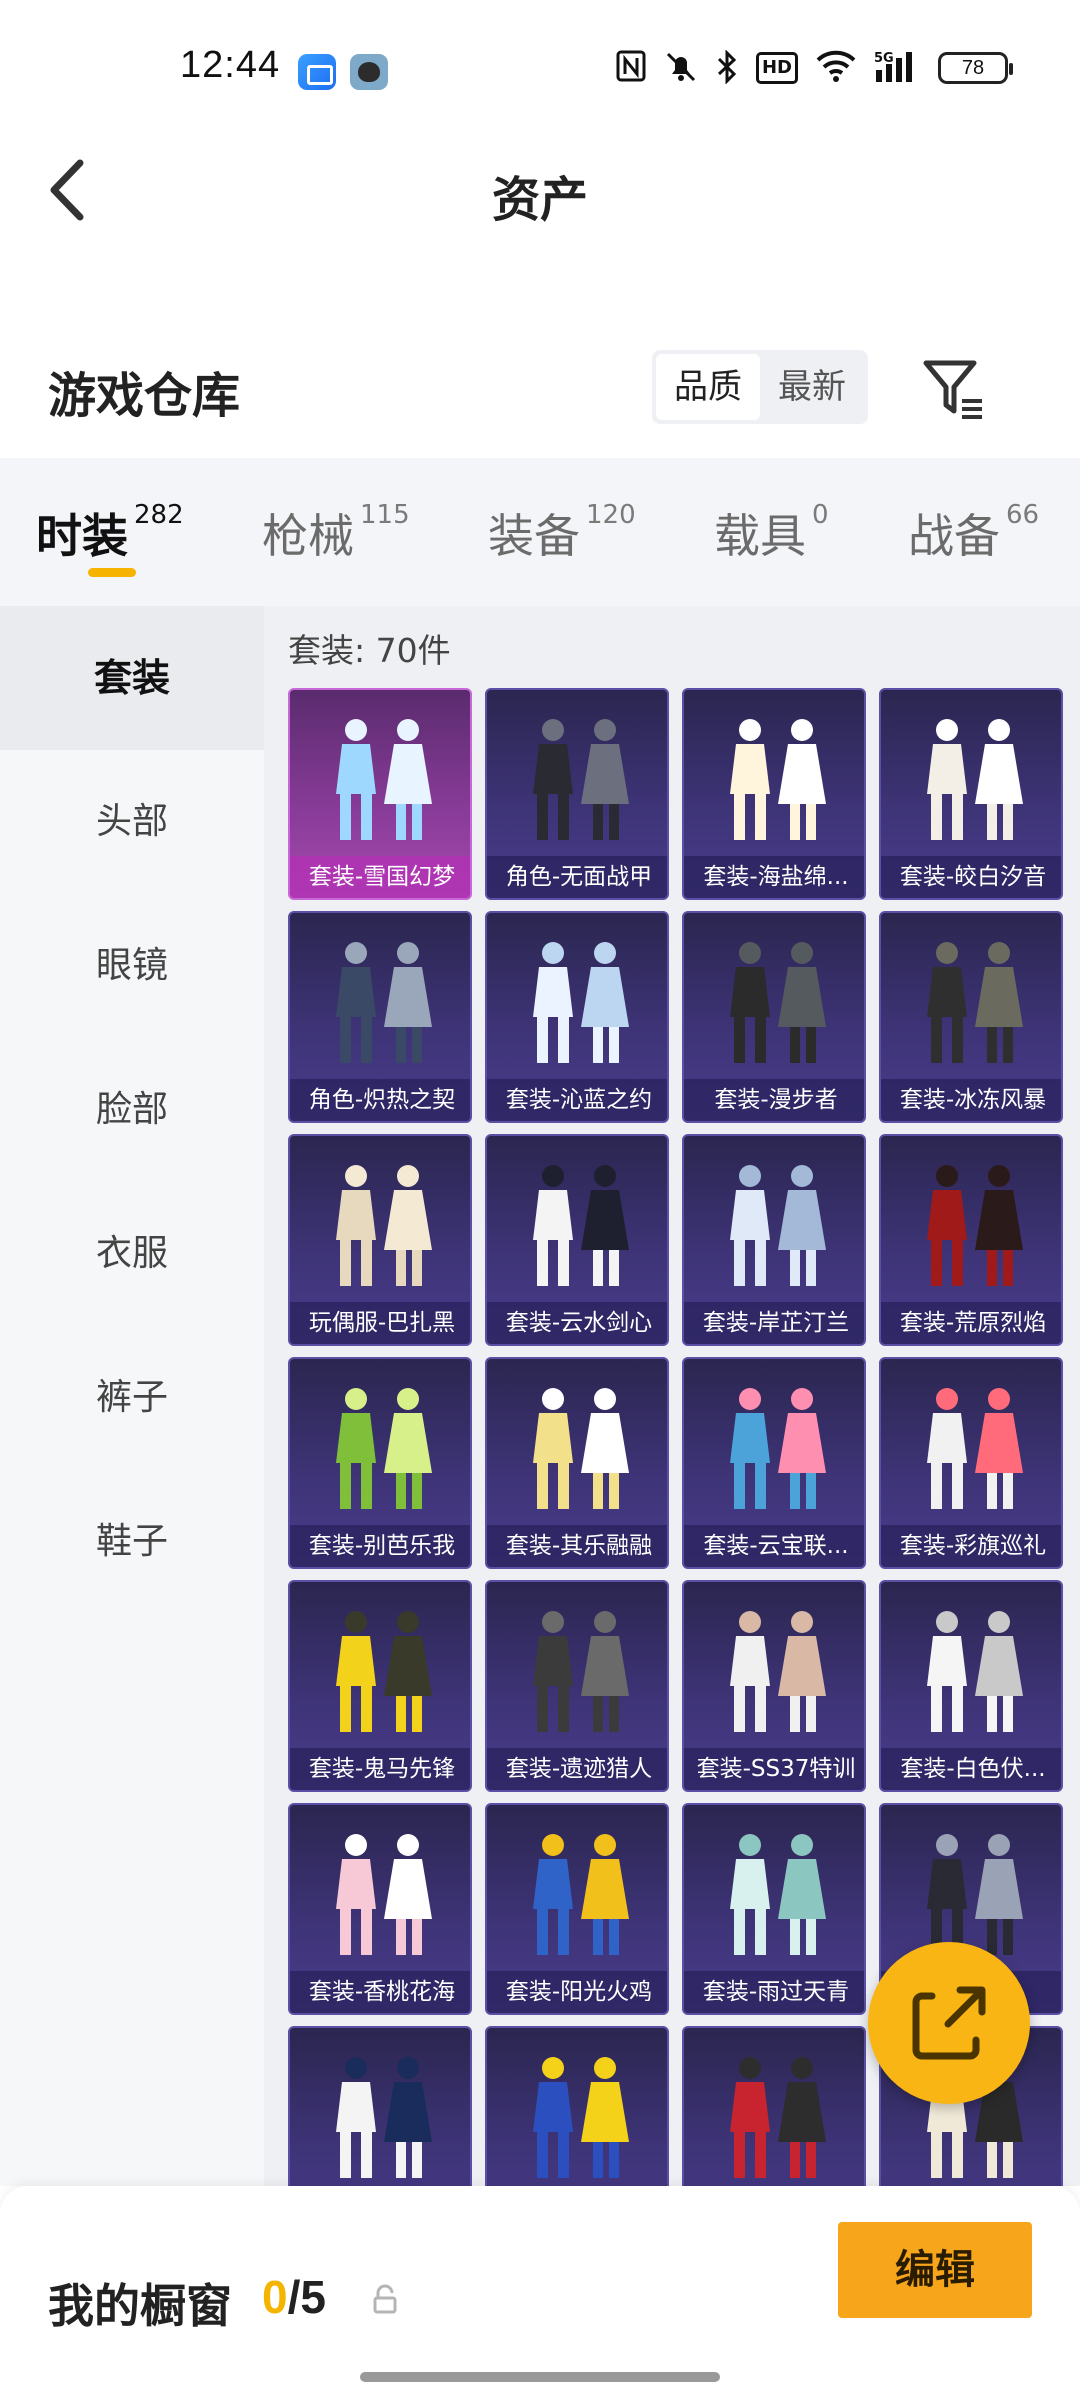  I want to click on subcategory-head: 头部, so click(132, 822).